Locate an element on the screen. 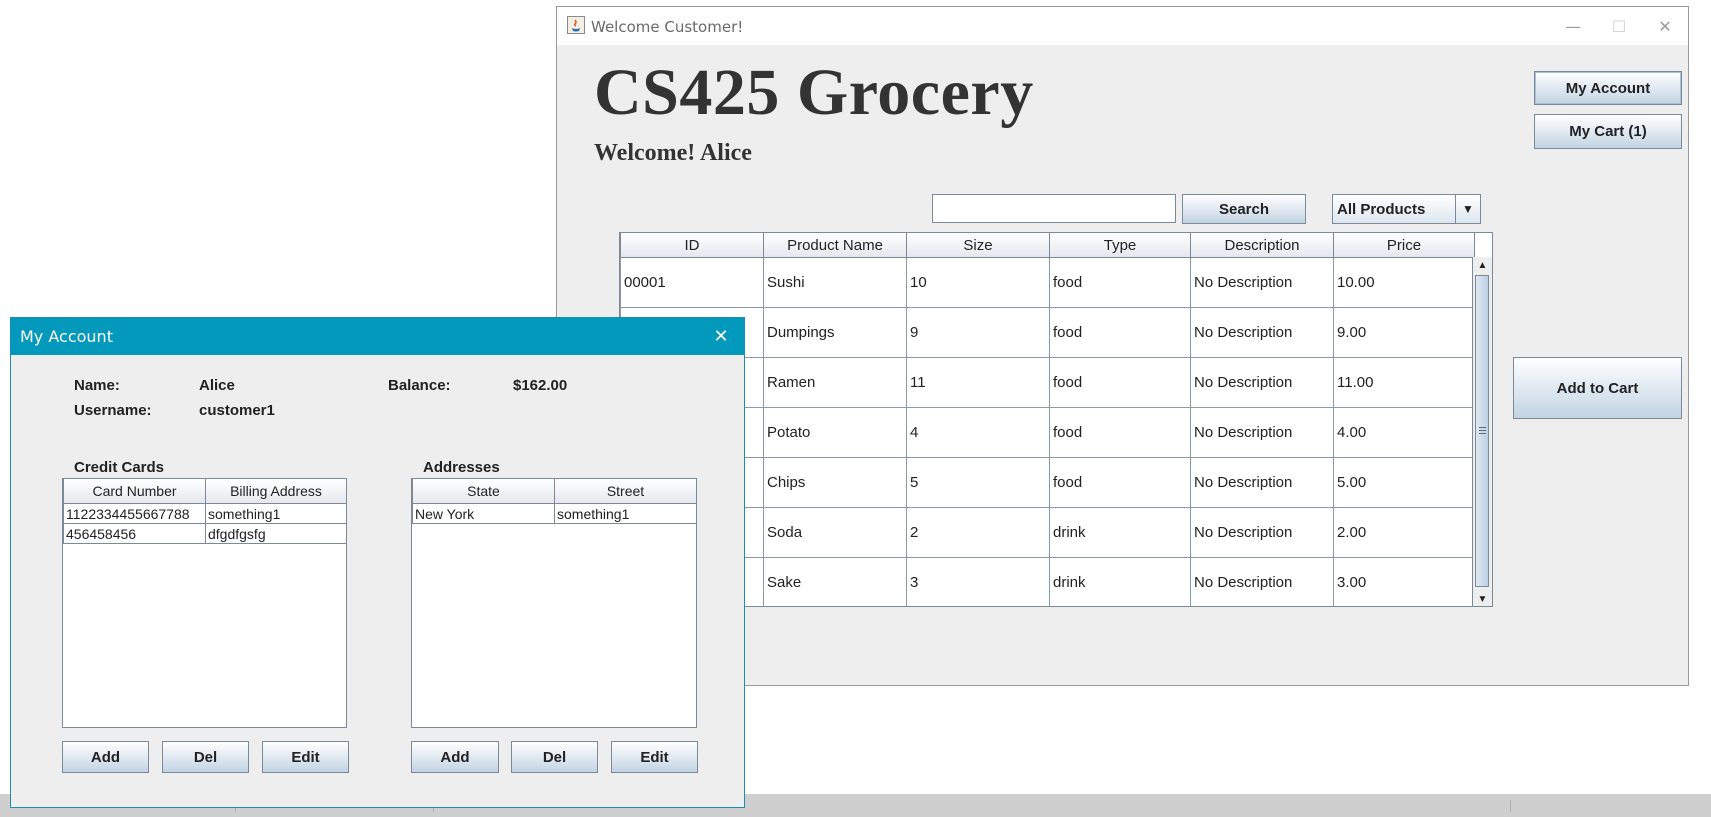  cell-street: something1 is located at coordinates (625, 513).